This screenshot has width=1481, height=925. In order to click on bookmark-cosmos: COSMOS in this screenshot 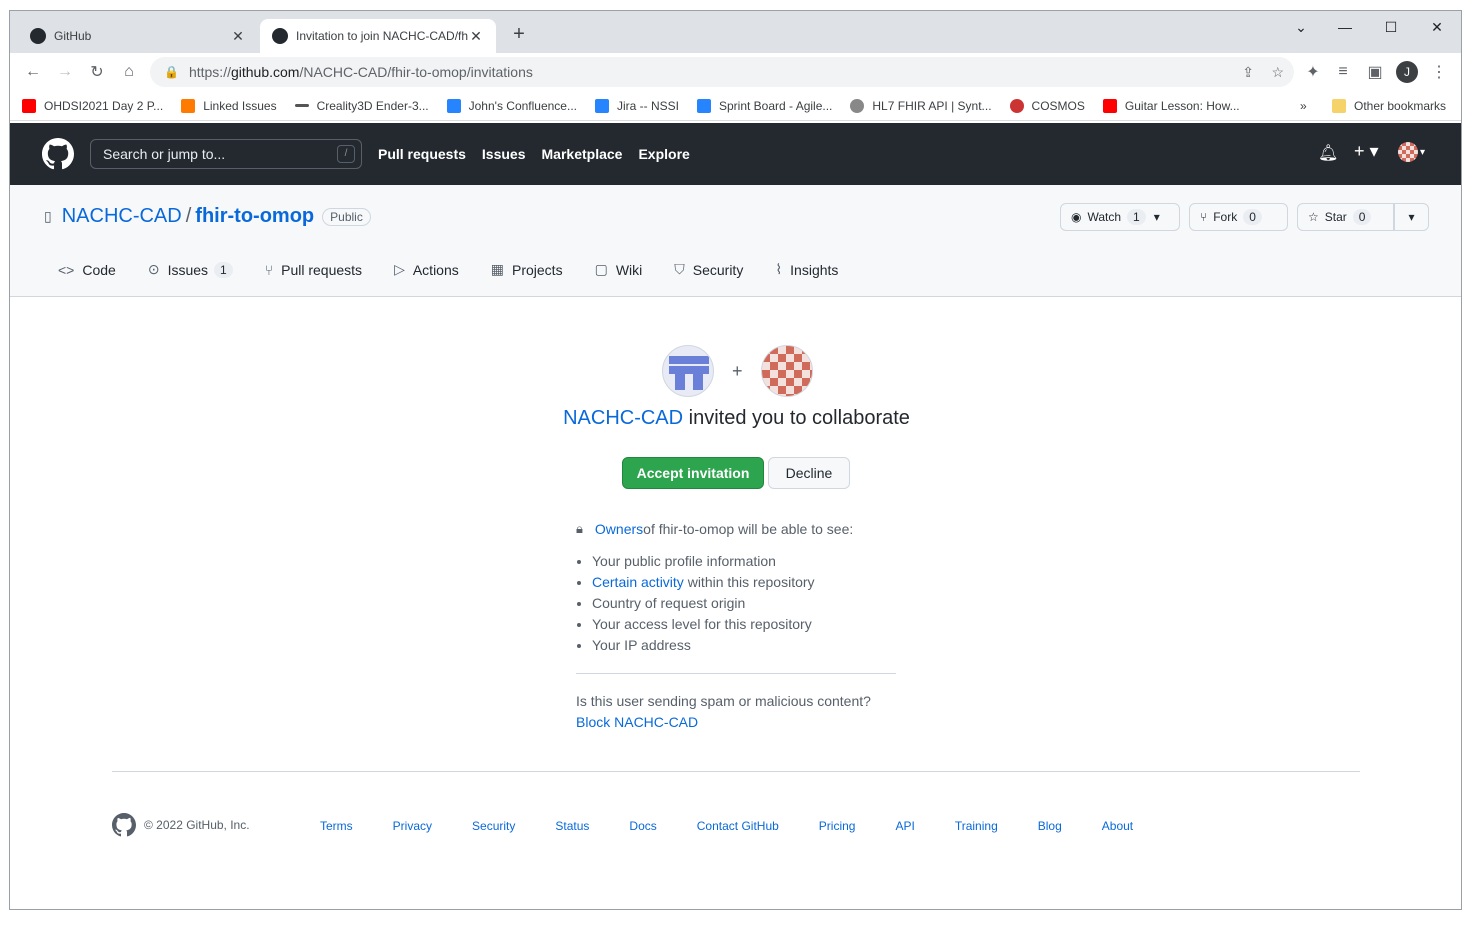, I will do `click(1047, 105)`.